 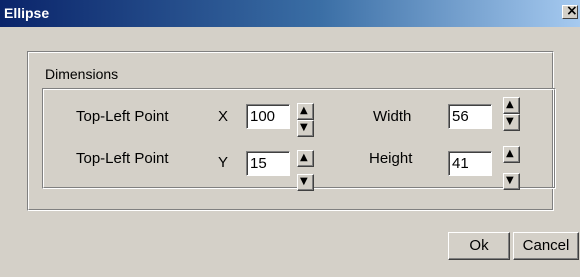 What do you see at coordinates (290, 13) in the screenshot?
I see `title-bar: Ellipse ×` at bounding box center [290, 13].